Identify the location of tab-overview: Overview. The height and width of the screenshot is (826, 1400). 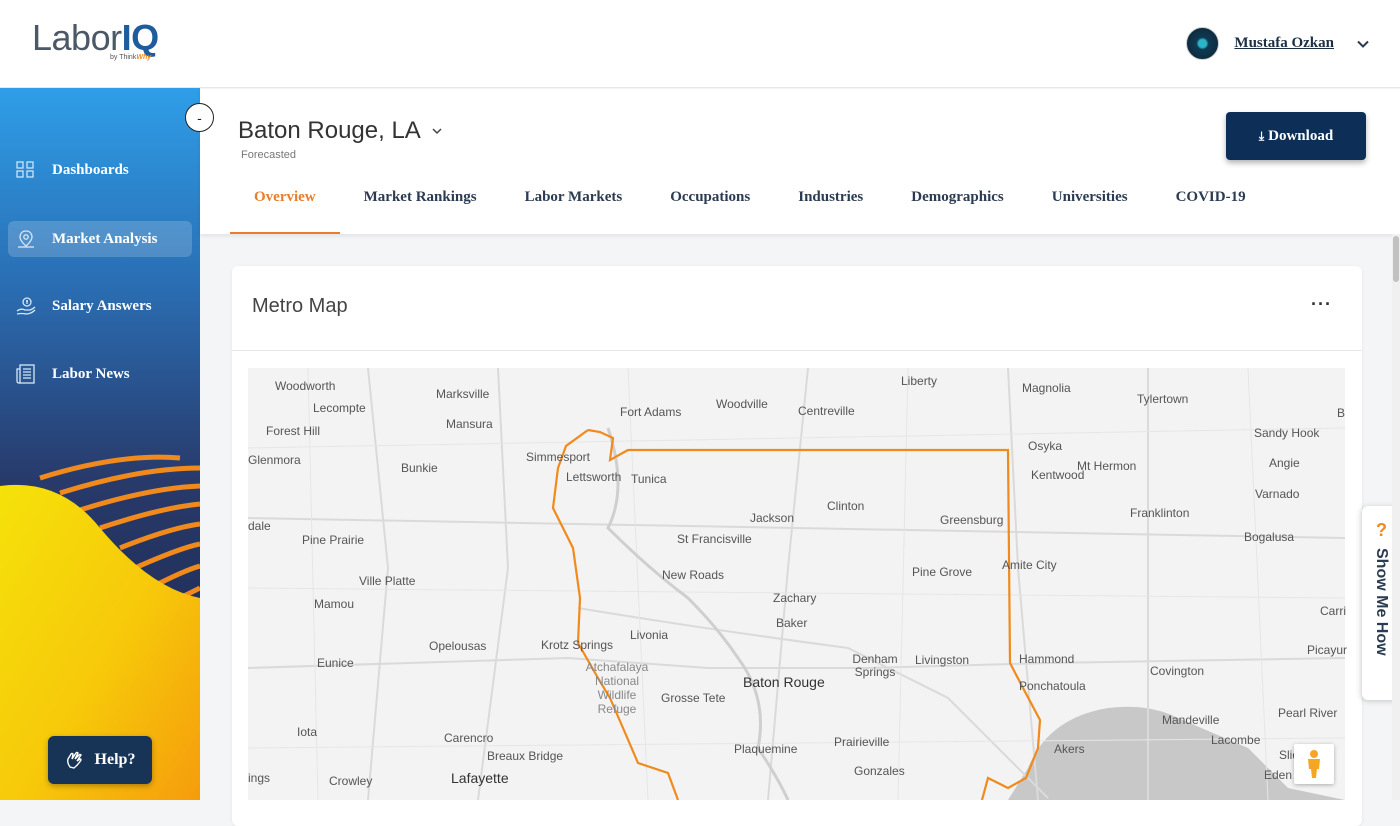
(285, 204).